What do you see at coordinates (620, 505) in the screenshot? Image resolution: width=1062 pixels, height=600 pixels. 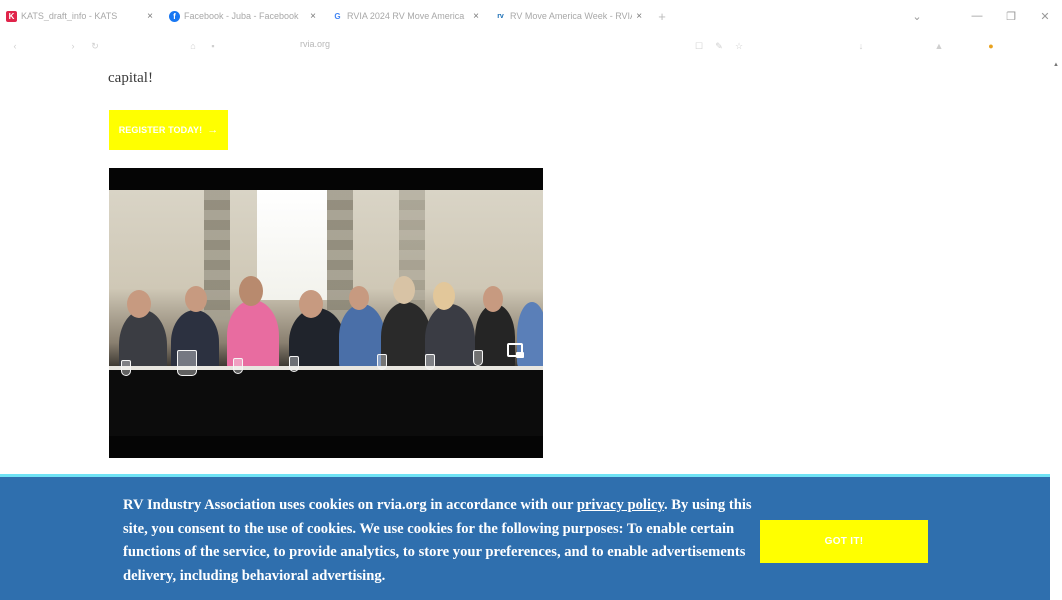 I see `privacy-policy-link: privacy policy` at bounding box center [620, 505].